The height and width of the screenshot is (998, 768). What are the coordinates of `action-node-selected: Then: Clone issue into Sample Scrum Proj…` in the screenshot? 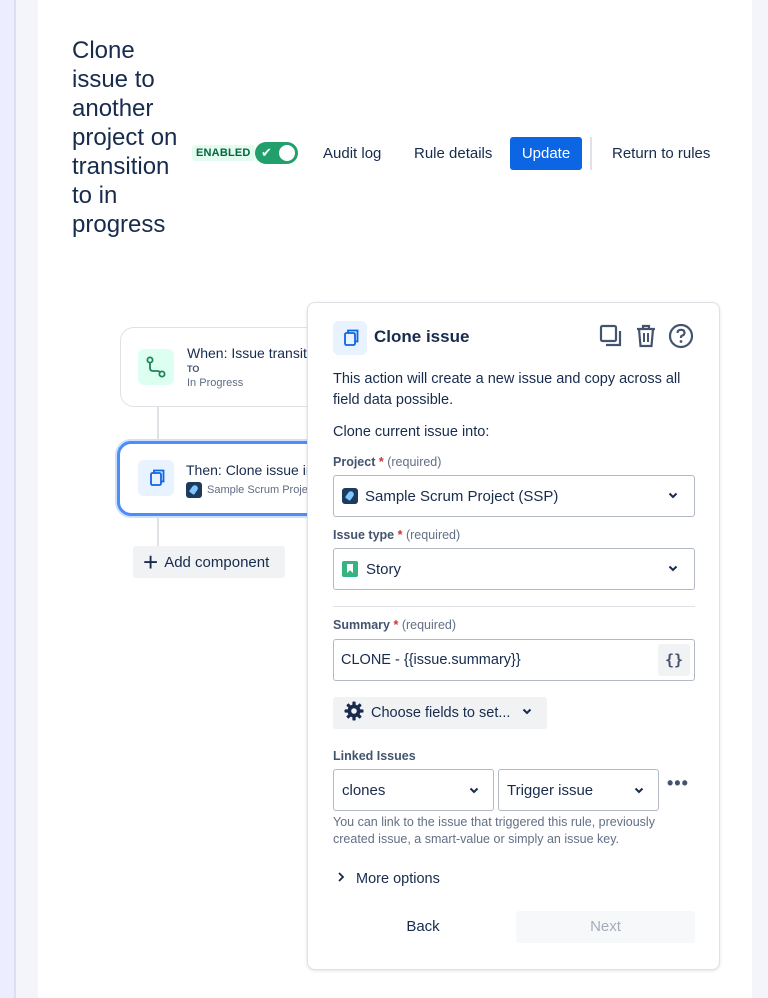 It's located at (221, 478).